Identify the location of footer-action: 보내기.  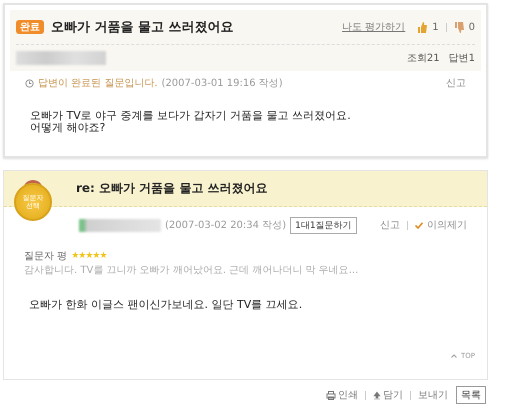
(433, 395).